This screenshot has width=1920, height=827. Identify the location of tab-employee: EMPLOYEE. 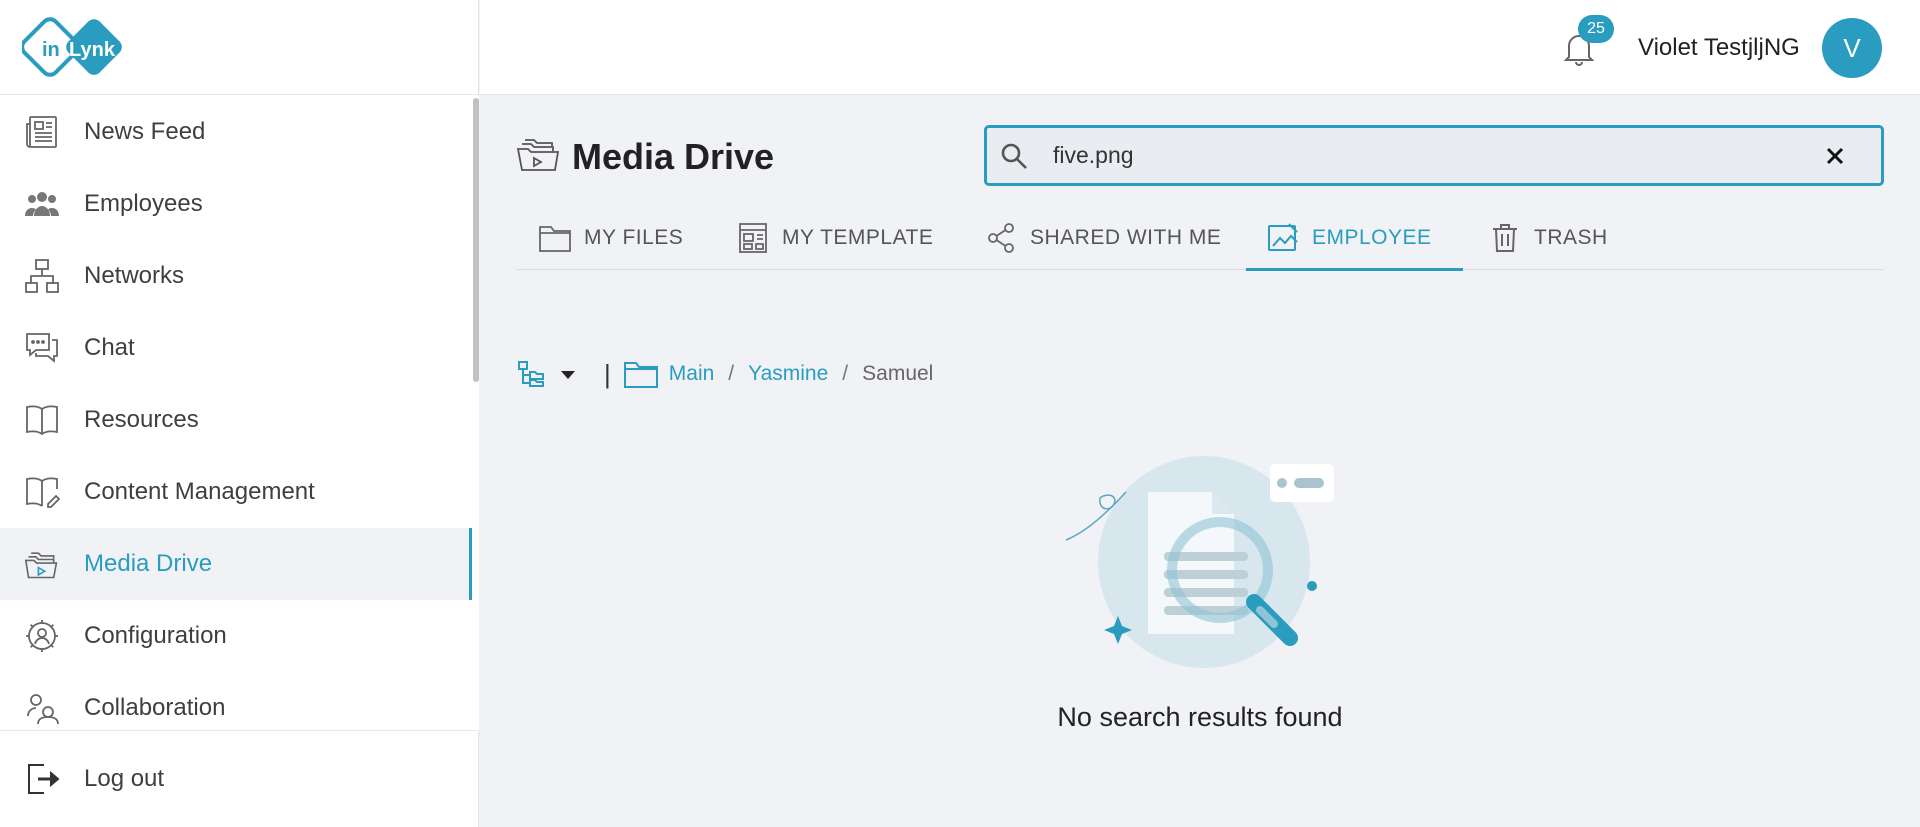
(1354, 238).